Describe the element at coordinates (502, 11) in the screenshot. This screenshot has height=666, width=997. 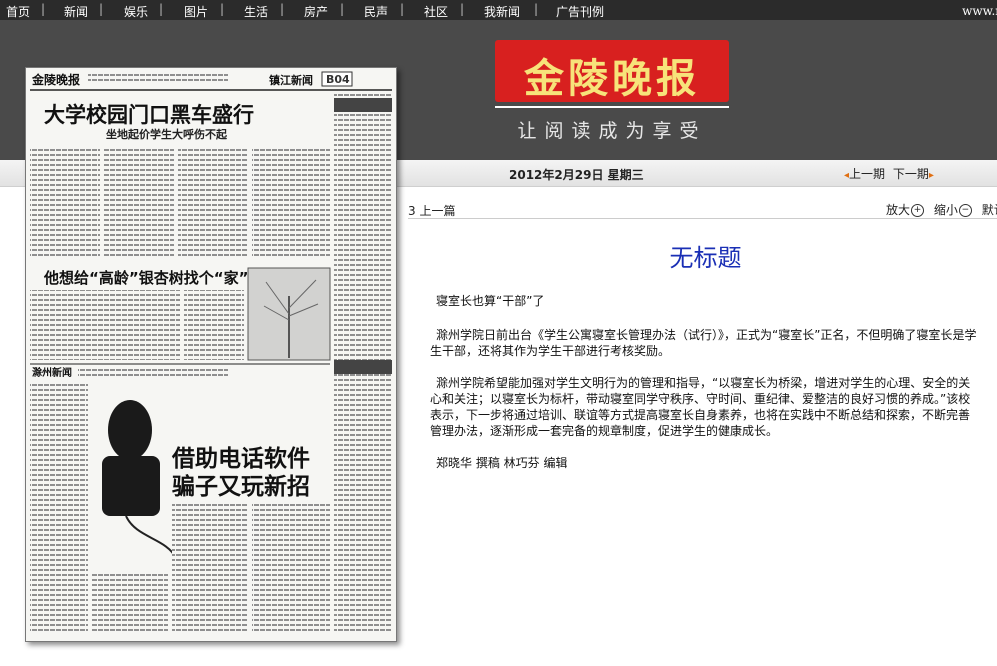
I see `nav-my-news: 我新闻` at that location.